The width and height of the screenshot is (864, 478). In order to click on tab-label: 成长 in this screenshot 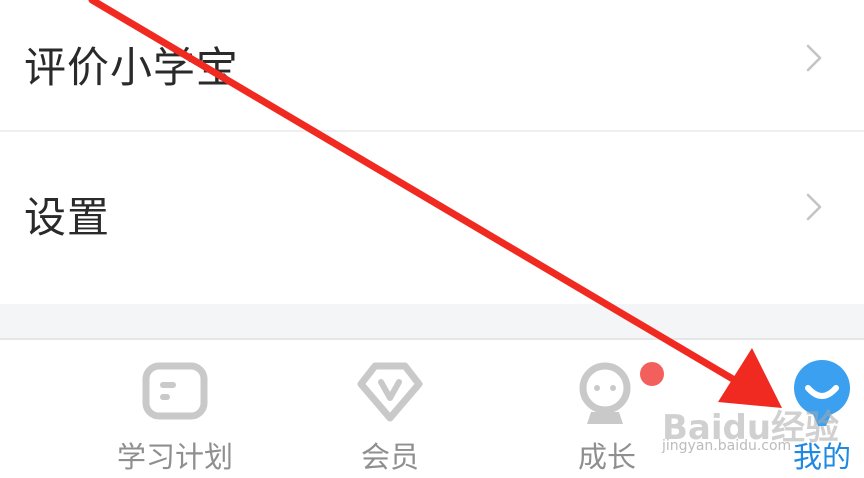, I will do `click(606, 457)`.